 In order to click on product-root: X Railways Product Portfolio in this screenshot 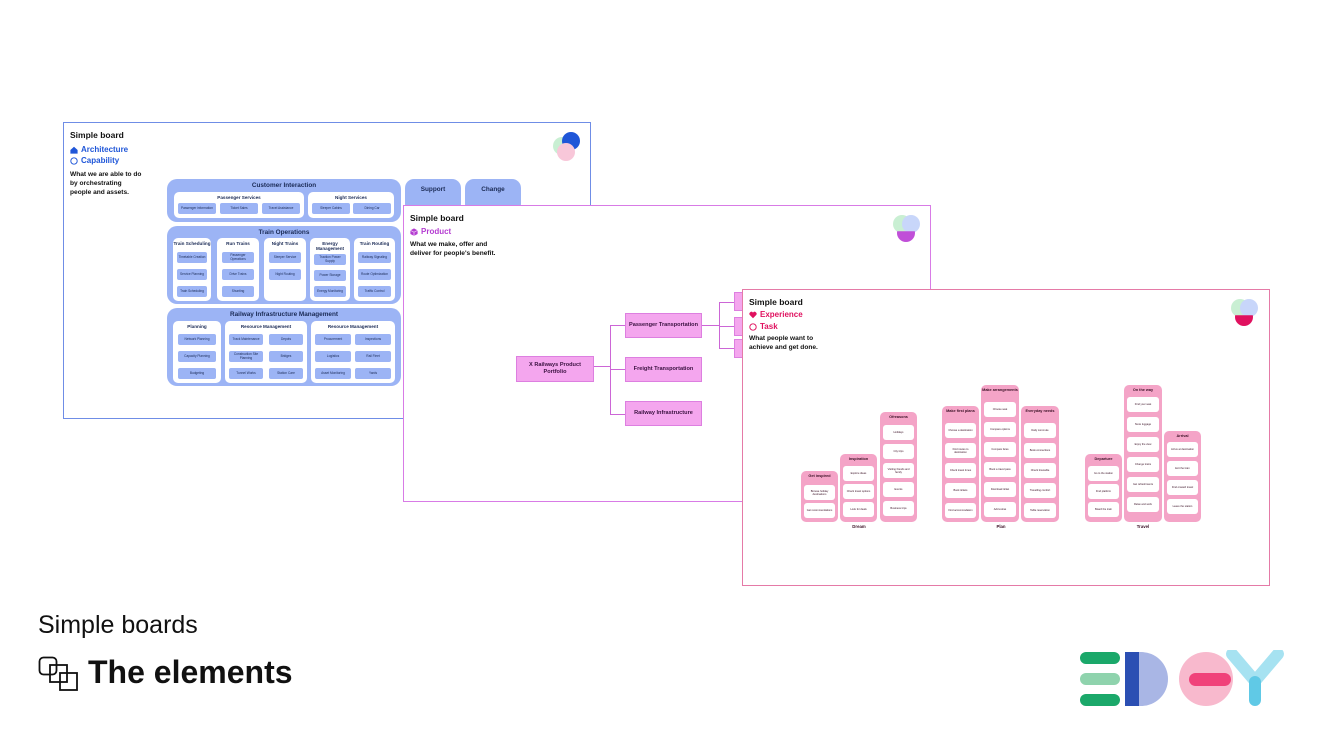, I will do `click(555, 369)`.